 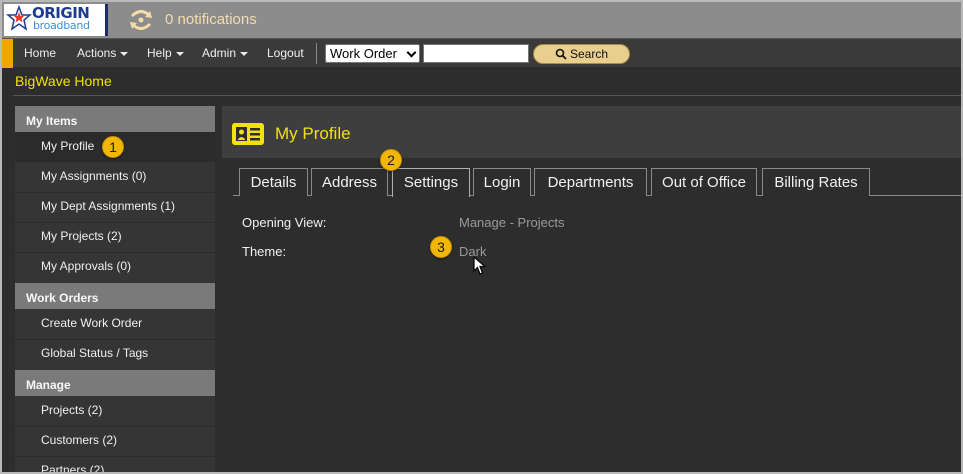 What do you see at coordinates (7, 53) in the screenshot?
I see `menu-accent-strip` at bounding box center [7, 53].